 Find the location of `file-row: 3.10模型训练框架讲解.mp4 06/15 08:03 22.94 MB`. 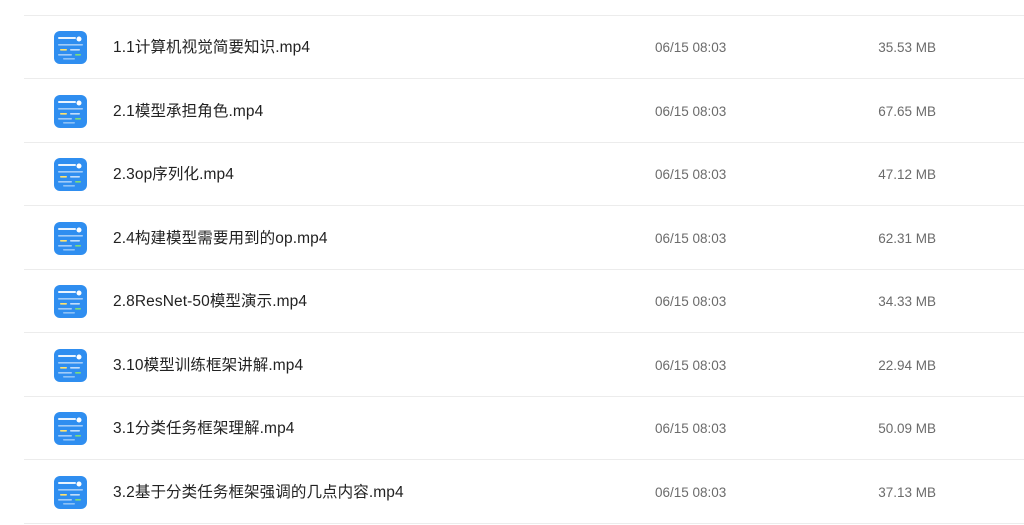

file-row: 3.10模型训练框架讲解.mp4 06/15 08:03 22.94 MB is located at coordinates (524, 365).